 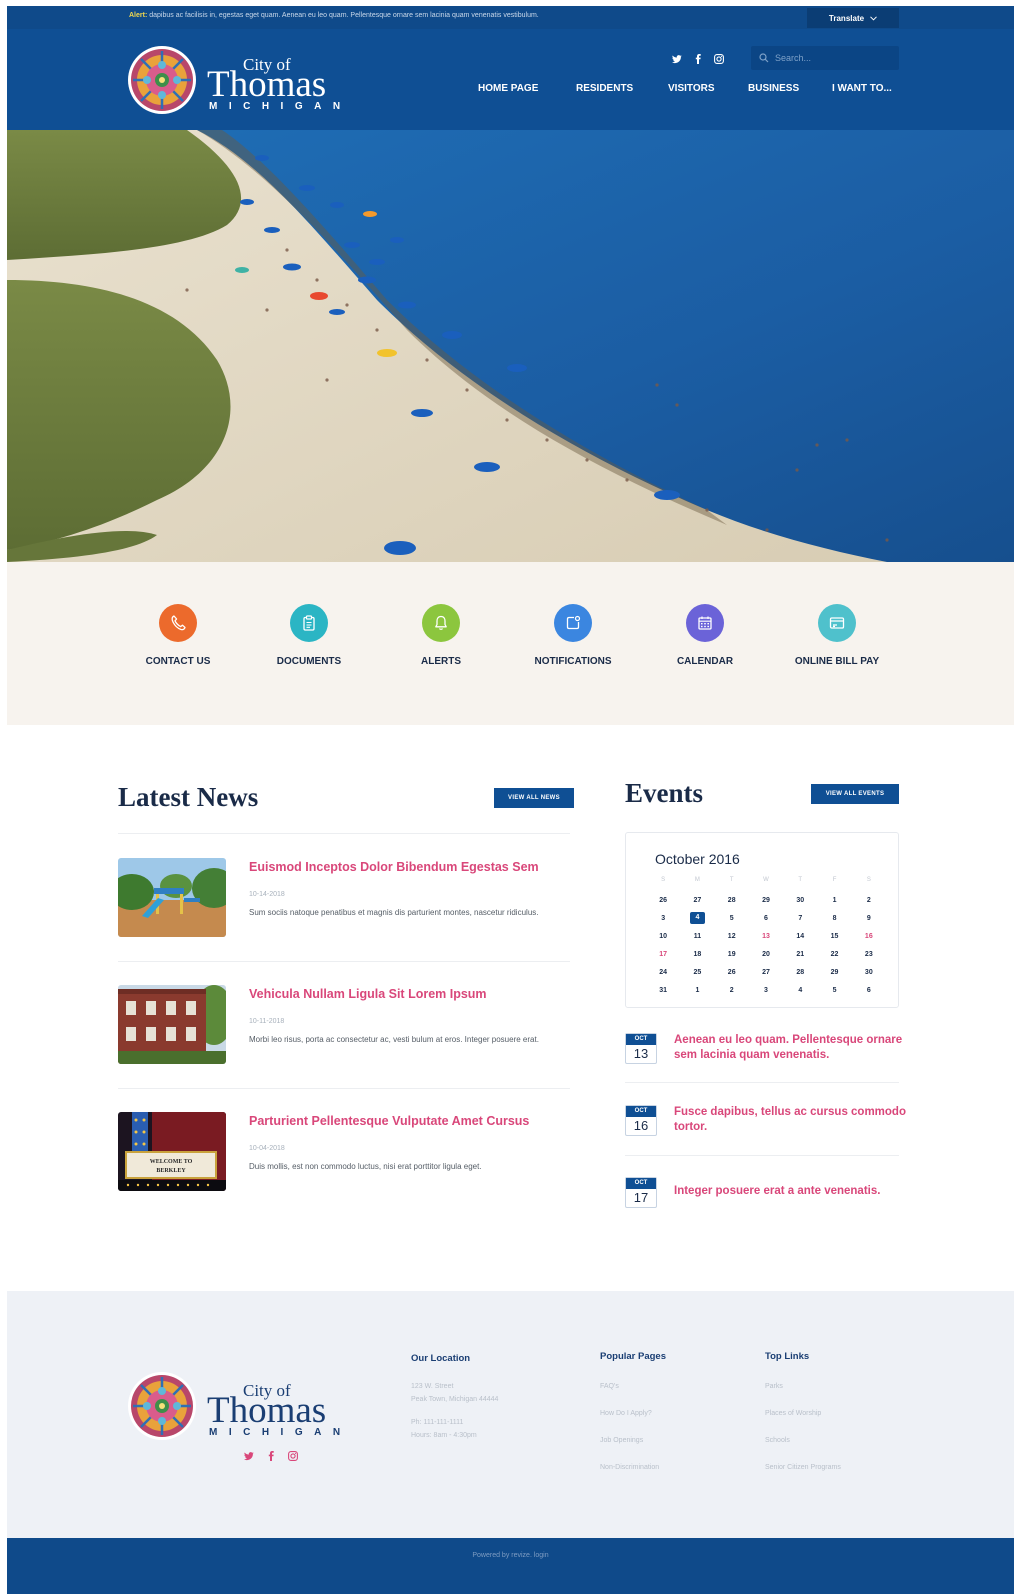 What do you see at coordinates (368, 994) in the screenshot?
I see `news-title: Vehicula Nullam Ligula Sit Lorem Ipsum` at bounding box center [368, 994].